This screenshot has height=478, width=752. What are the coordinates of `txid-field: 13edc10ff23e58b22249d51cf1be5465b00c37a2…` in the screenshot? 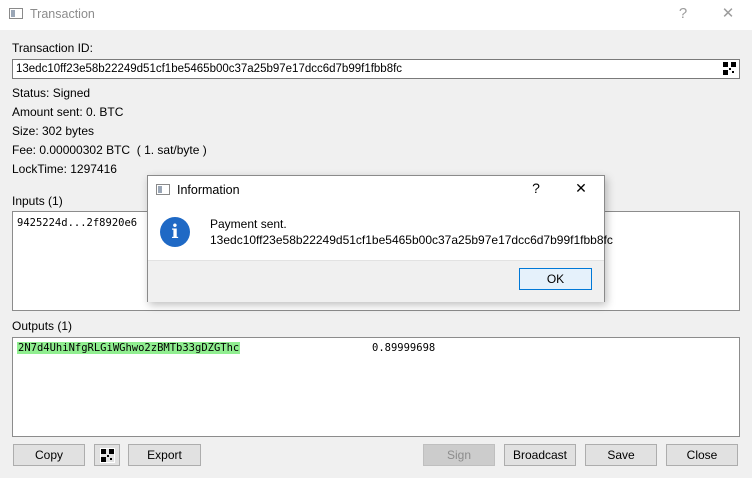 It's located at (376, 69).